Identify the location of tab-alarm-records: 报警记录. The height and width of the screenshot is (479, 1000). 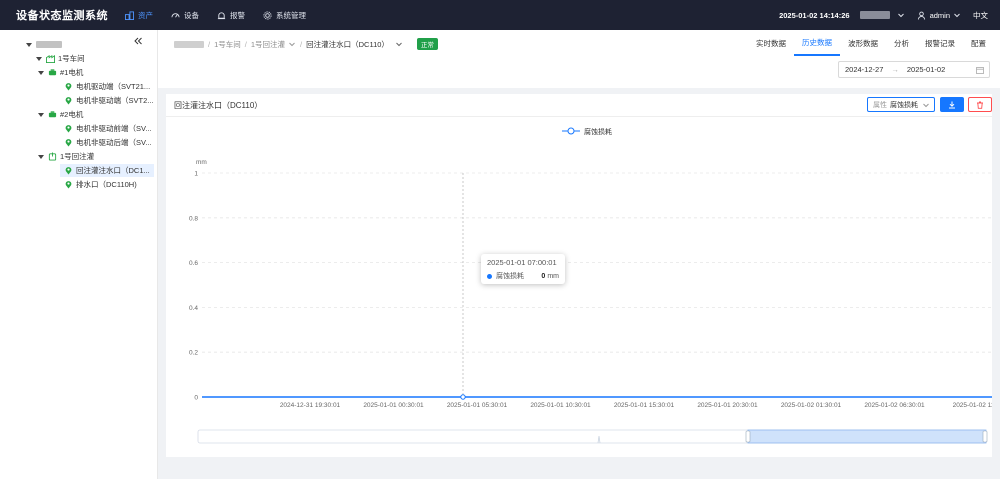
(940, 43).